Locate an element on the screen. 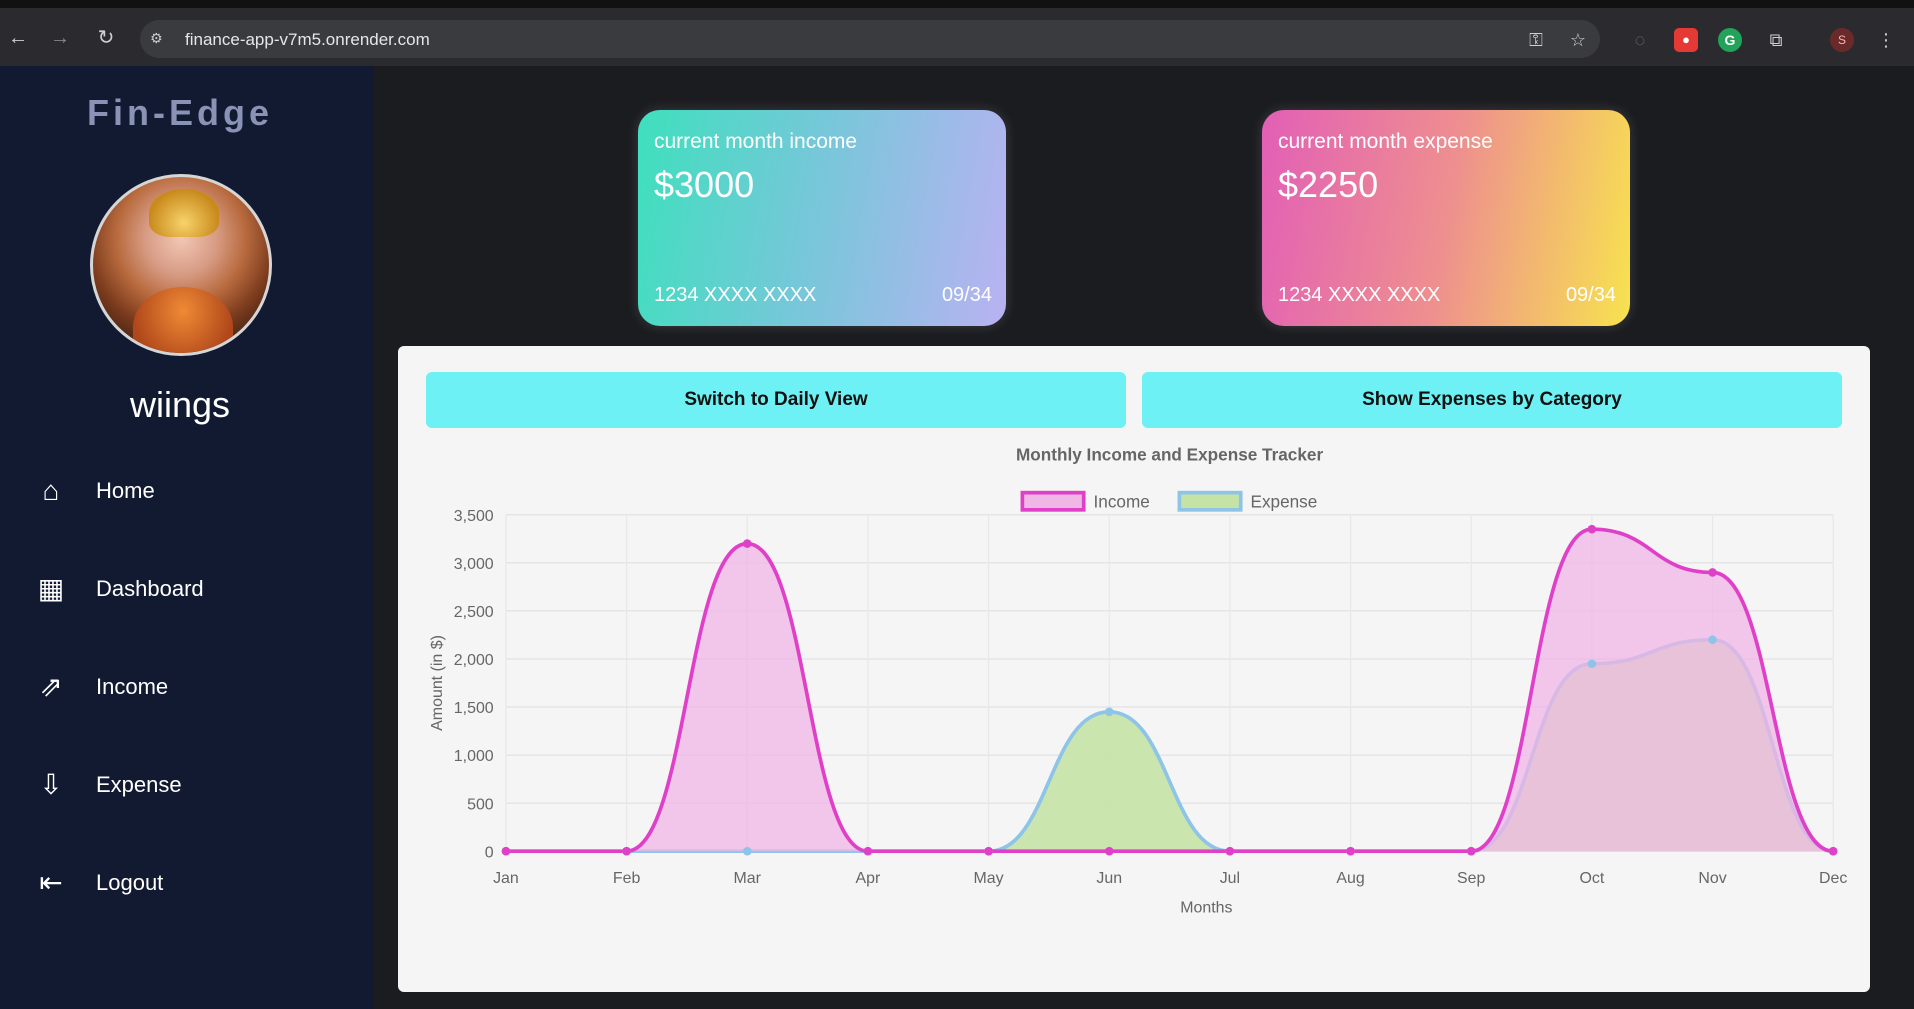  income-card-title: current month income is located at coordinates (756, 141).